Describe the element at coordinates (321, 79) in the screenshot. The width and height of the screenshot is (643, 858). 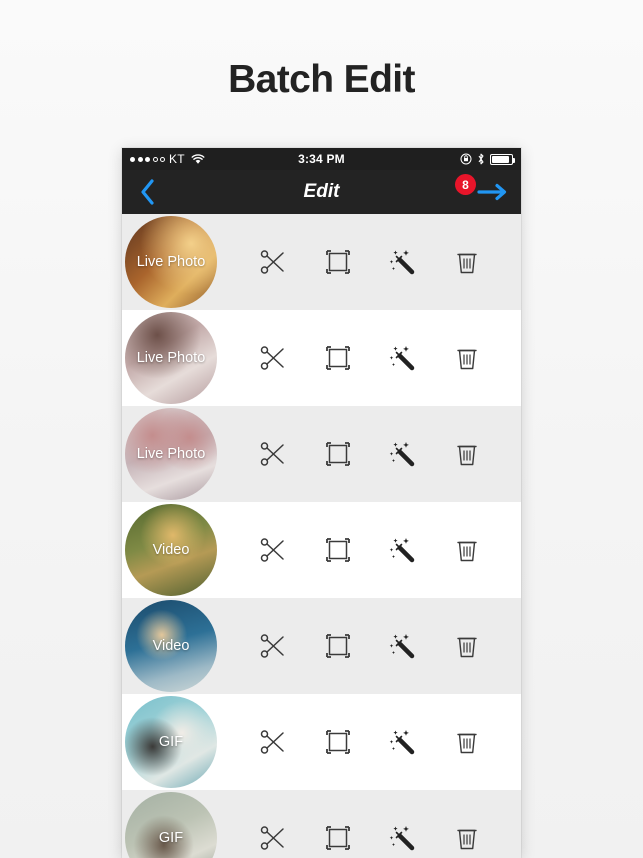
I see `page-title: Batch Edit` at that location.